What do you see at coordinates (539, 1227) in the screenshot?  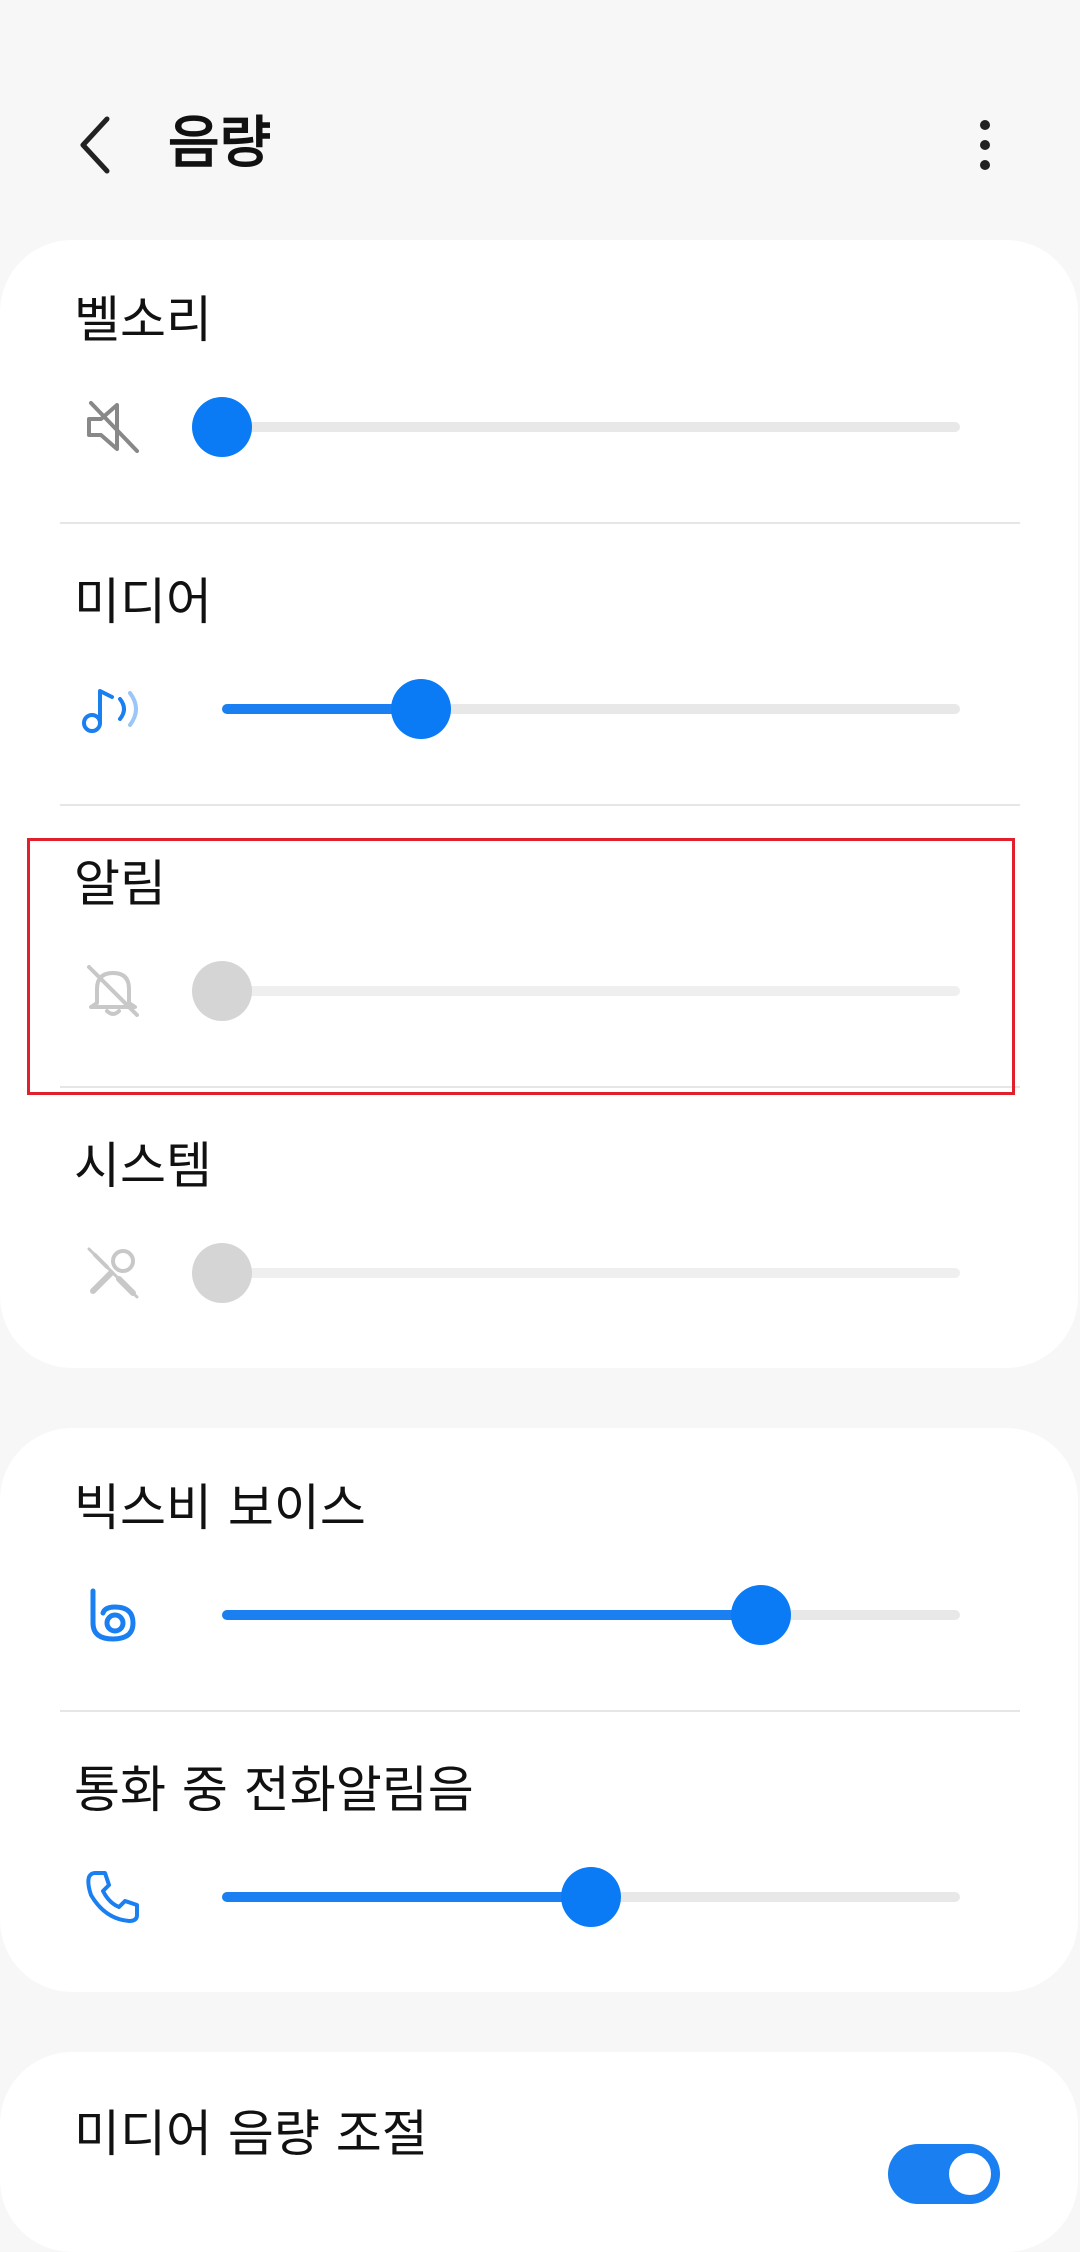 I see `system-volume-row: 시스템` at bounding box center [539, 1227].